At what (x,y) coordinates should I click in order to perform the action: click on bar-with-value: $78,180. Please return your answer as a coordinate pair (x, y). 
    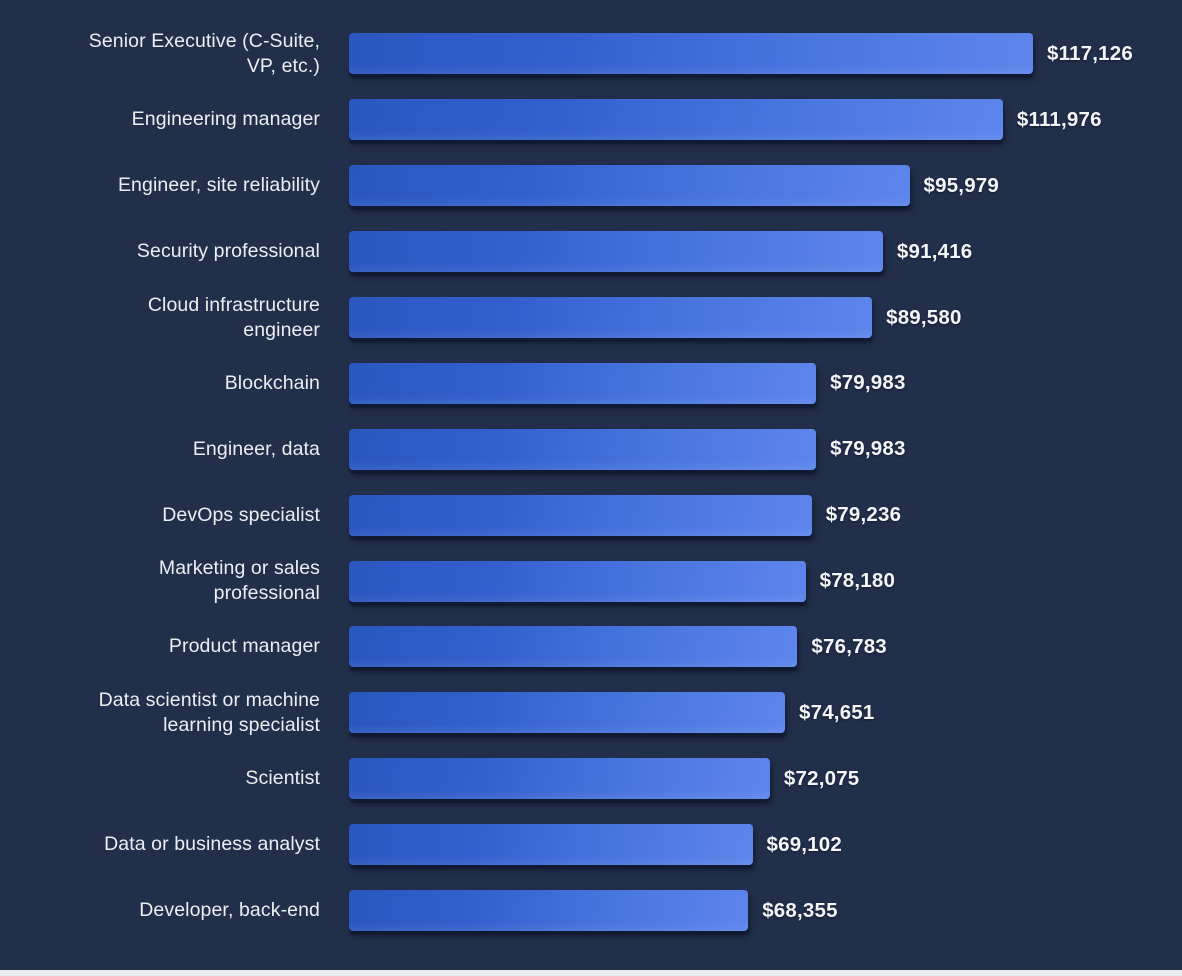
    Looking at the image, I should click on (622, 581).